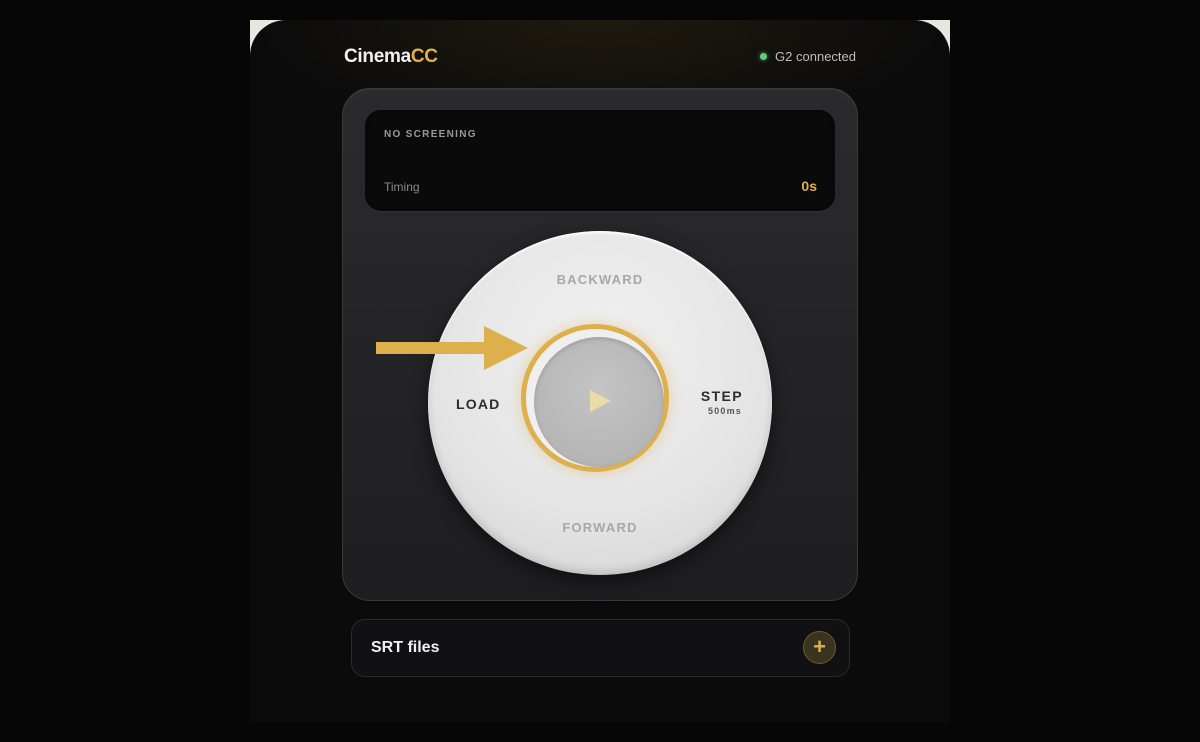 This screenshot has width=1200, height=742. I want to click on srt-files-panel: SRT files +, so click(600, 648).